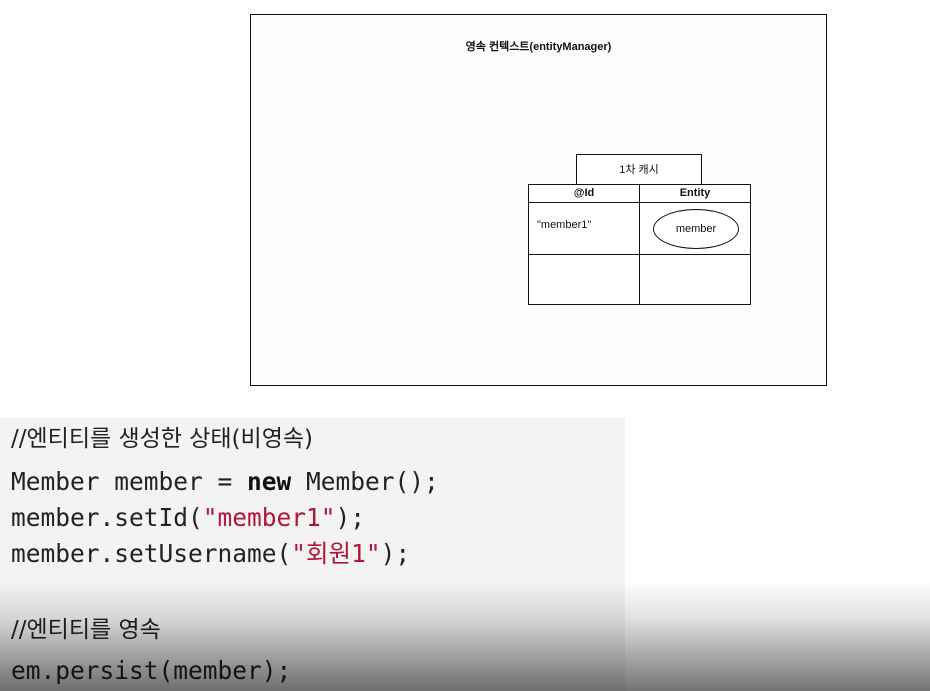 This screenshot has height=691, width=930. What do you see at coordinates (129, 481) in the screenshot?
I see `code-text: Member member =` at bounding box center [129, 481].